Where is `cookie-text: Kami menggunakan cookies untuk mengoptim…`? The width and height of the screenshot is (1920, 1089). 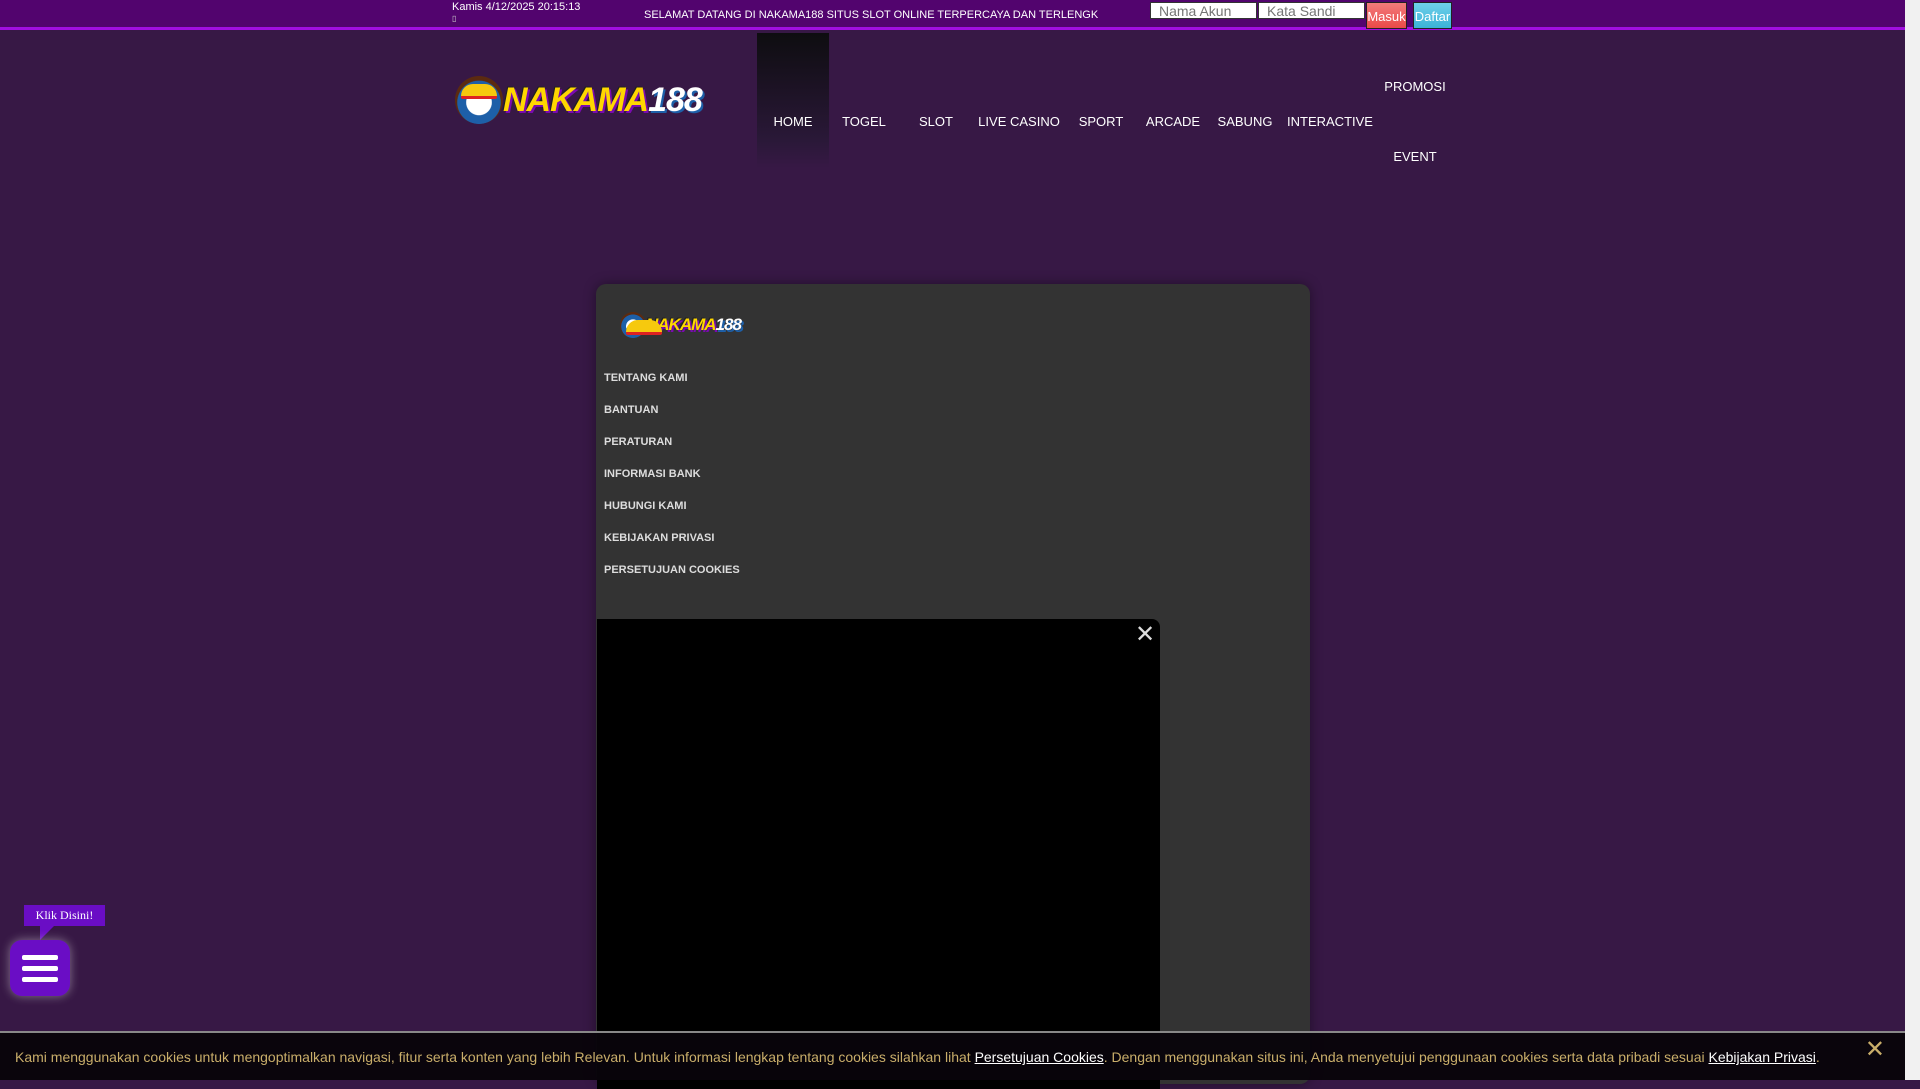
cookie-text: Kami menggunakan cookies untuk mengoptim… is located at coordinates (495, 1057).